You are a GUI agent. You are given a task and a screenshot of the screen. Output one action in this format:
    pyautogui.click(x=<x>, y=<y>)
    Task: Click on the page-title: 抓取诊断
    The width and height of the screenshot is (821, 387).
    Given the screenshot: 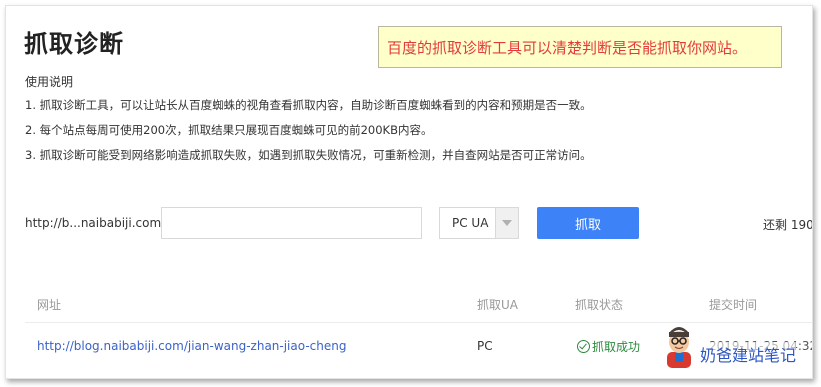 What is the action you would take?
    pyautogui.click(x=74, y=44)
    